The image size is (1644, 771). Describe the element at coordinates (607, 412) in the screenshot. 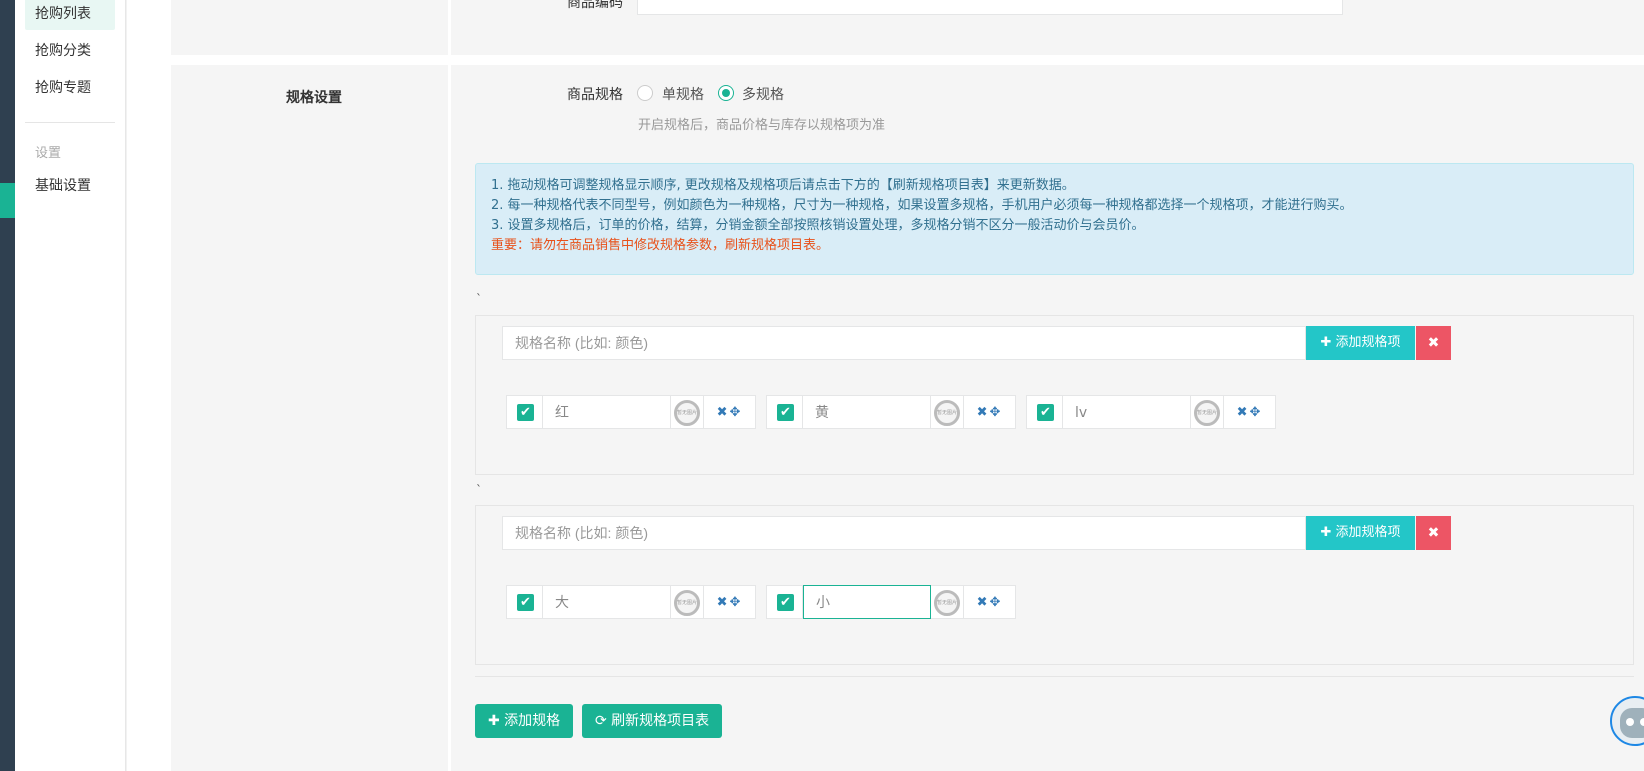

I see `spec-item-value-input: 红` at that location.